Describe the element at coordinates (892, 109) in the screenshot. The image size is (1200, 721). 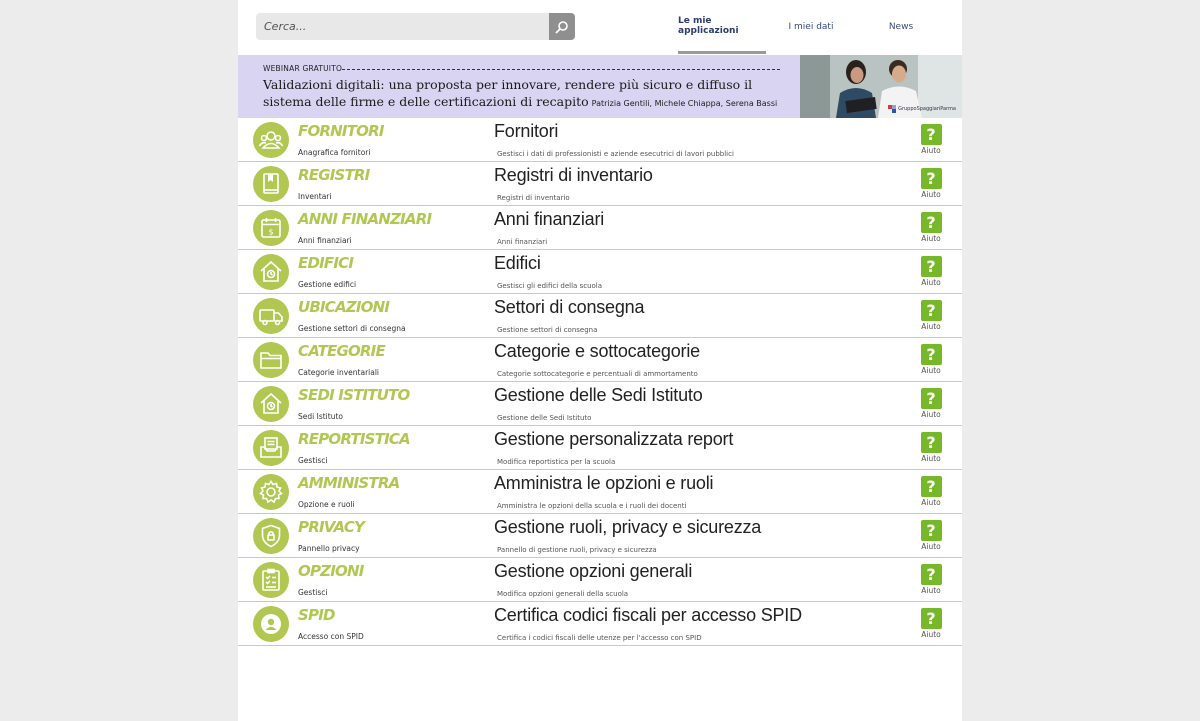
I see `logo-mark-icon` at that location.